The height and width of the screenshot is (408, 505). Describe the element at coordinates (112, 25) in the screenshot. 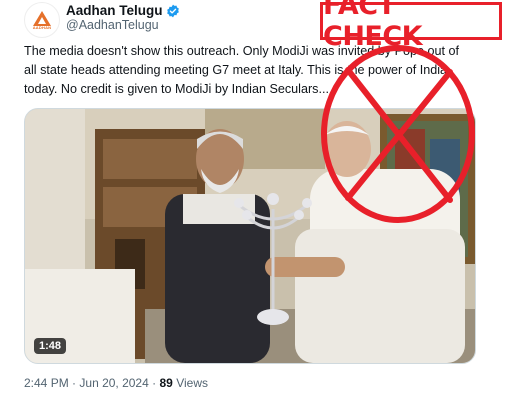

I see `author-handle: @AadhanTelugu` at that location.